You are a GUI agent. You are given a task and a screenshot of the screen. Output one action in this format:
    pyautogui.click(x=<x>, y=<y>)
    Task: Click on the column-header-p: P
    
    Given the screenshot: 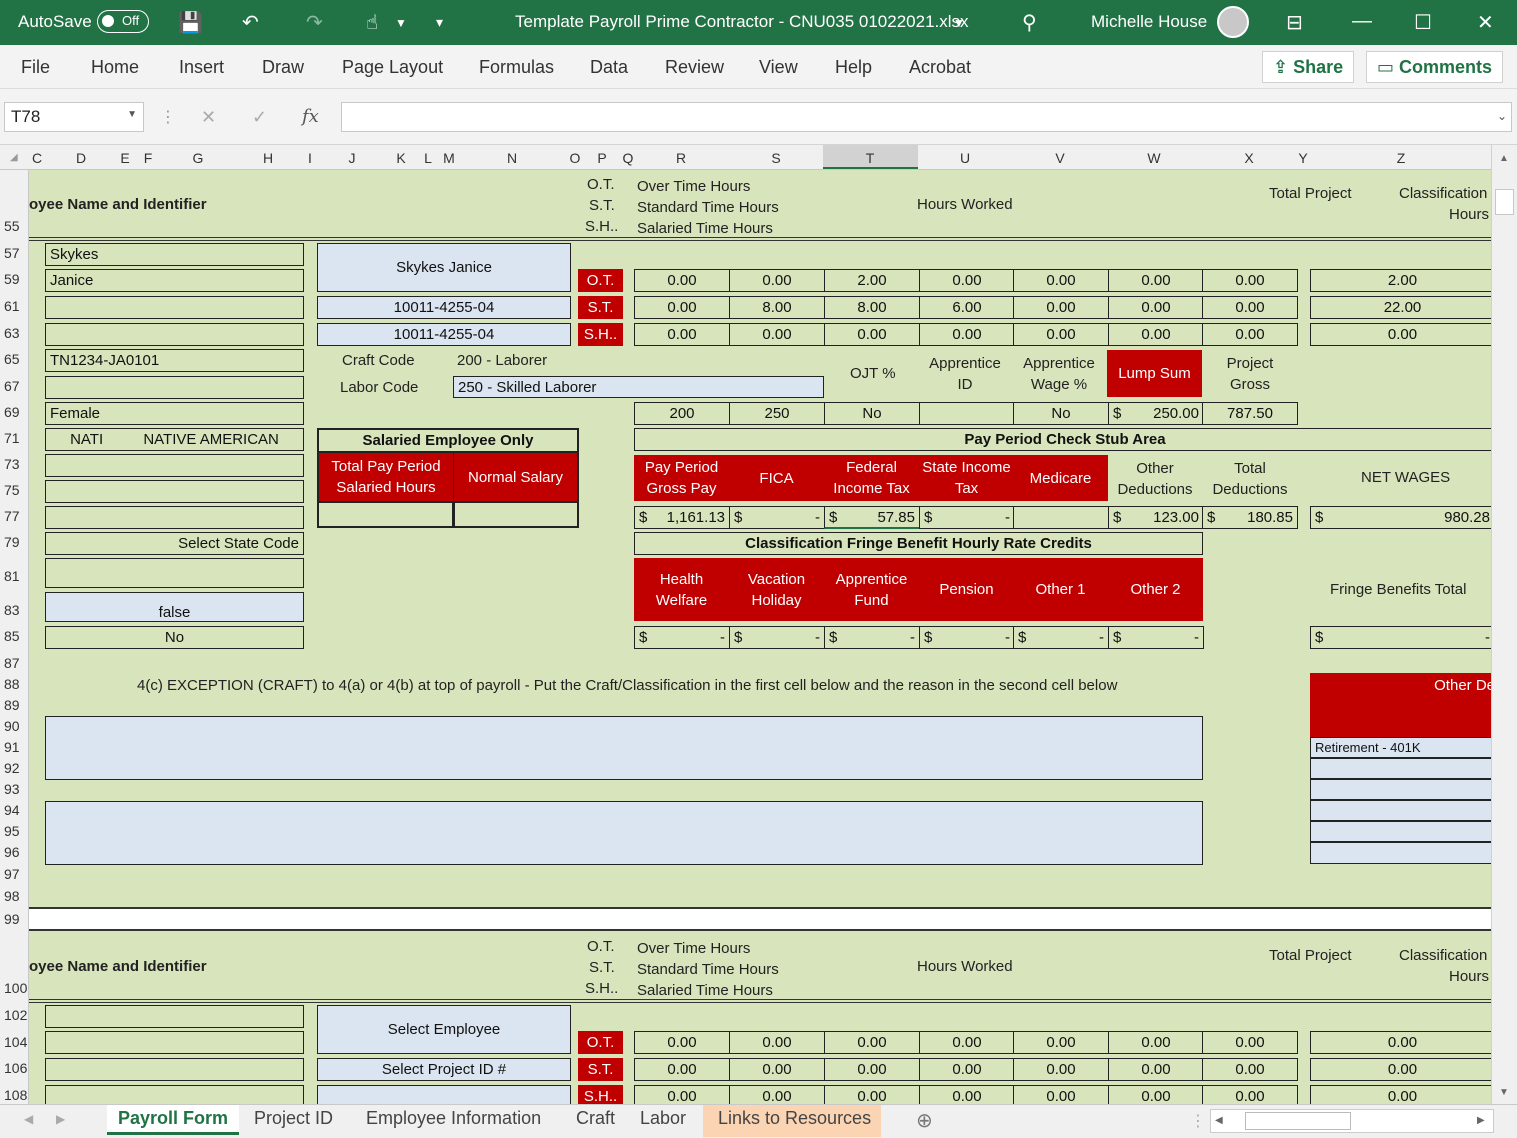 What is the action you would take?
    pyautogui.click(x=602, y=158)
    